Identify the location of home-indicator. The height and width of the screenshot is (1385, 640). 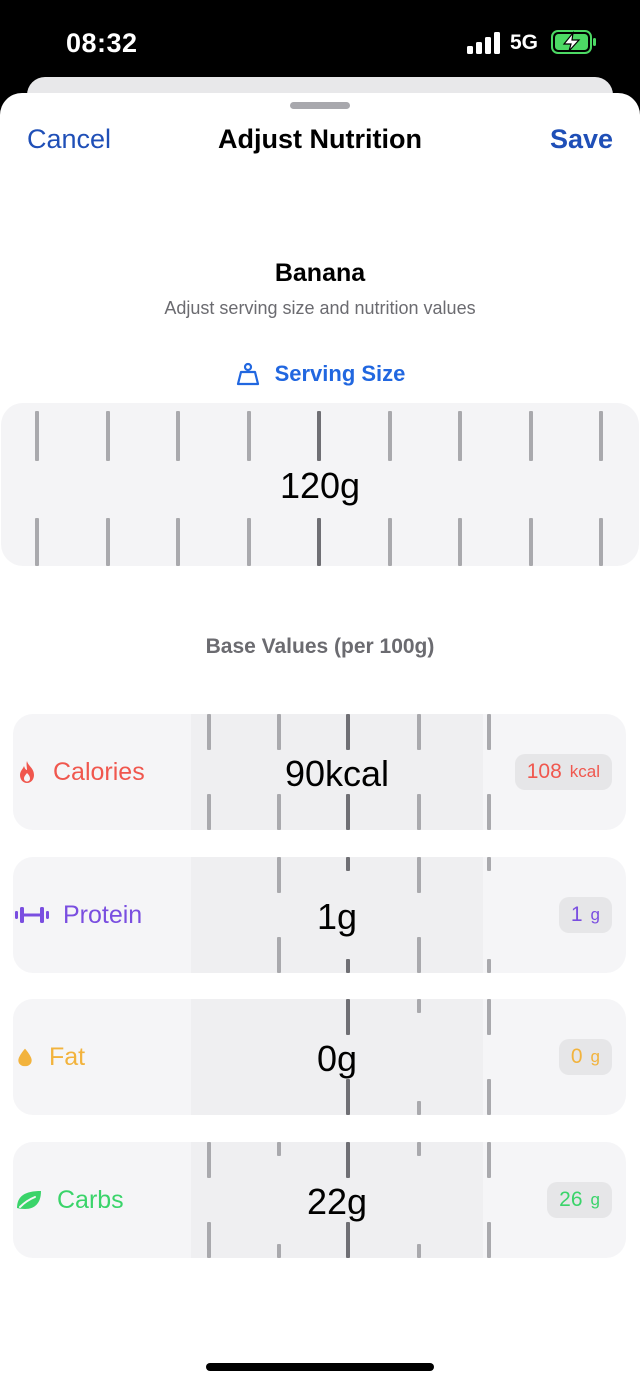
(320, 1367).